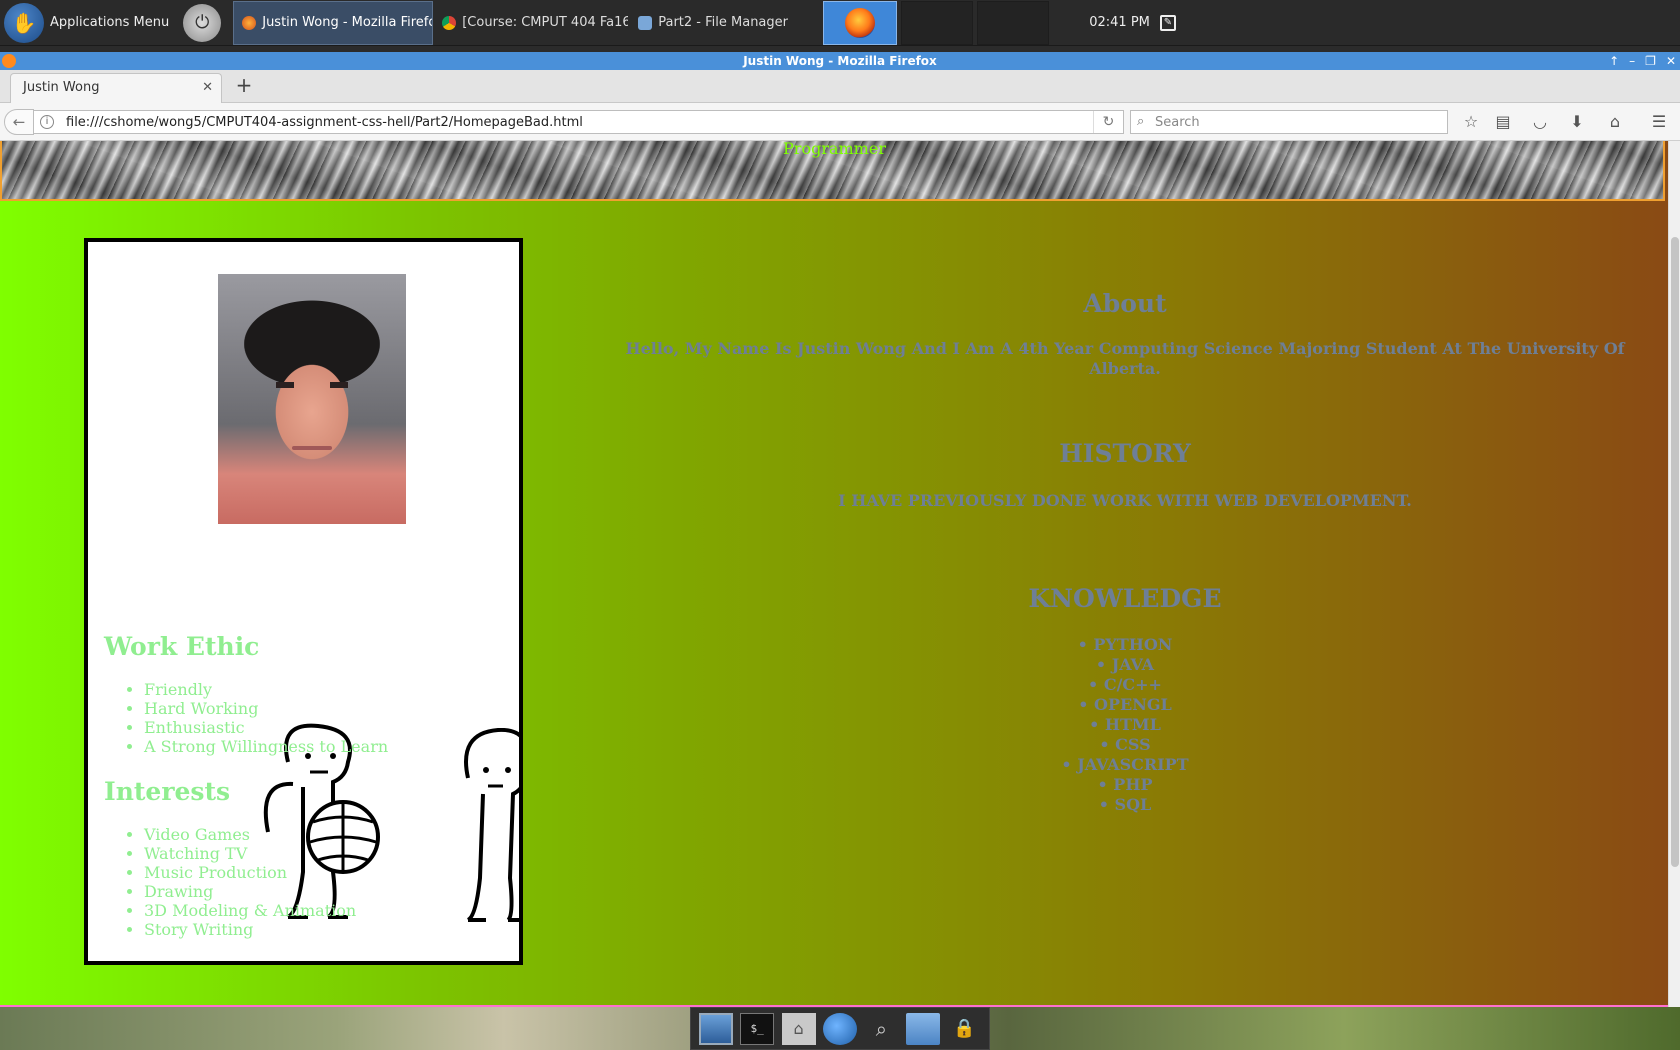 The image size is (1680, 1050). What do you see at coordinates (182, 646) in the screenshot?
I see `work-ethic-heading: Work Ethic` at bounding box center [182, 646].